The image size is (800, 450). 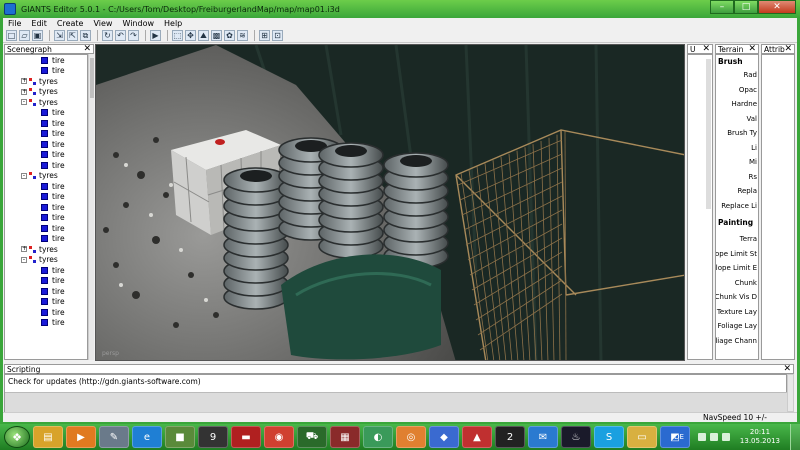 I want to click on blender-icon: ◎, so click(x=411, y=437).